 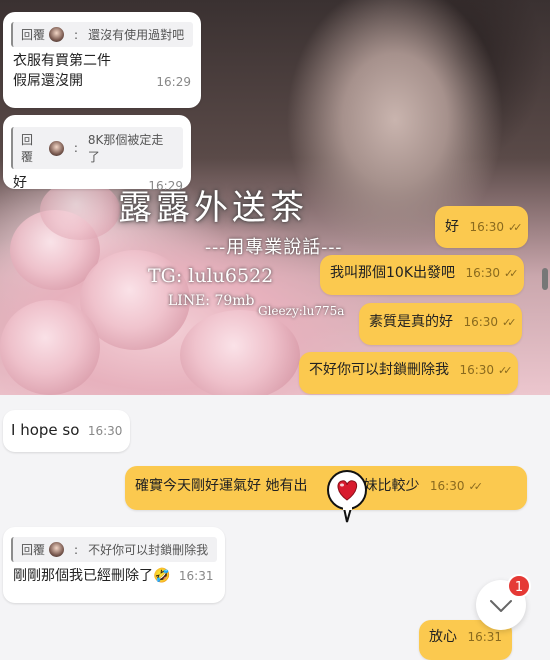 What do you see at coordinates (545, 279) in the screenshot?
I see `scrollbar-thumb` at bounding box center [545, 279].